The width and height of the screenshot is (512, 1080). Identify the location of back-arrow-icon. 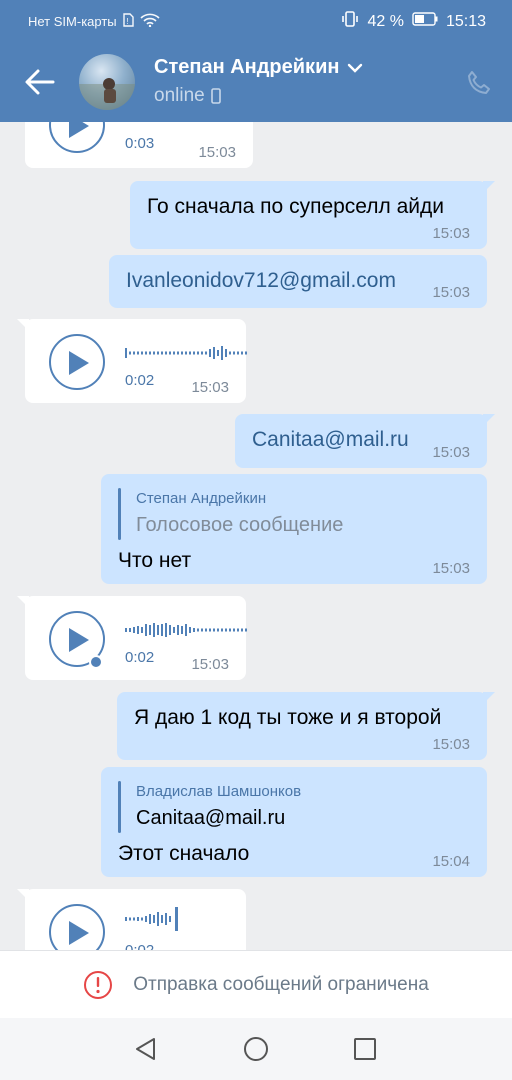
(40, 82).